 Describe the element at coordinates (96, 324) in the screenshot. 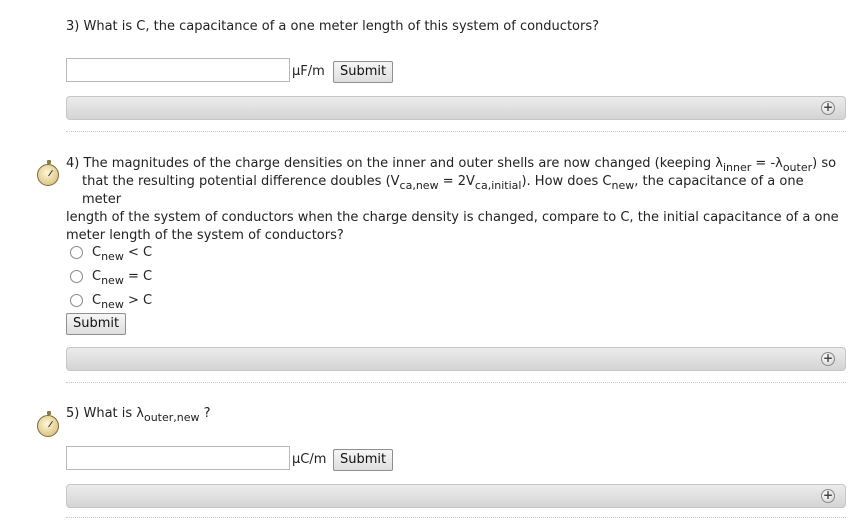

I see `q4-submit-button: Submit` at that location.